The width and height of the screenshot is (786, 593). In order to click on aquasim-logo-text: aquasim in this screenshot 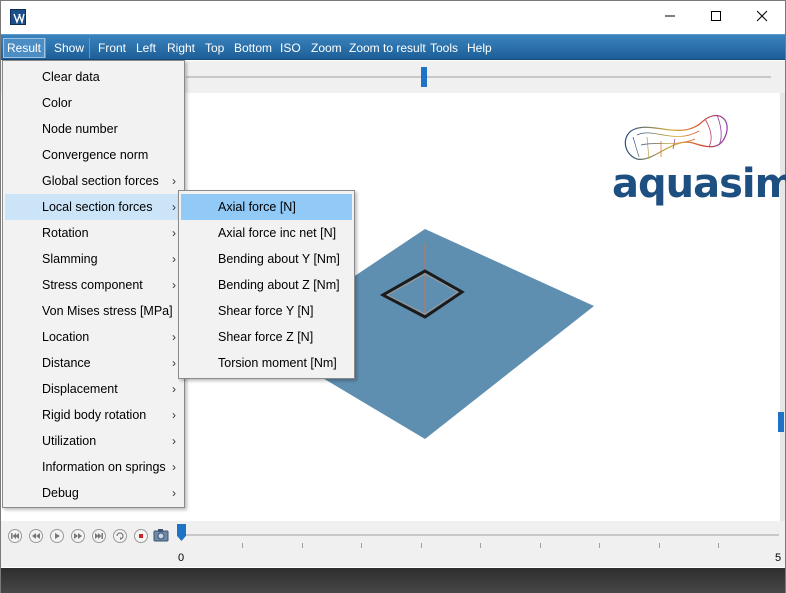, I will do `click(699, 184)`.